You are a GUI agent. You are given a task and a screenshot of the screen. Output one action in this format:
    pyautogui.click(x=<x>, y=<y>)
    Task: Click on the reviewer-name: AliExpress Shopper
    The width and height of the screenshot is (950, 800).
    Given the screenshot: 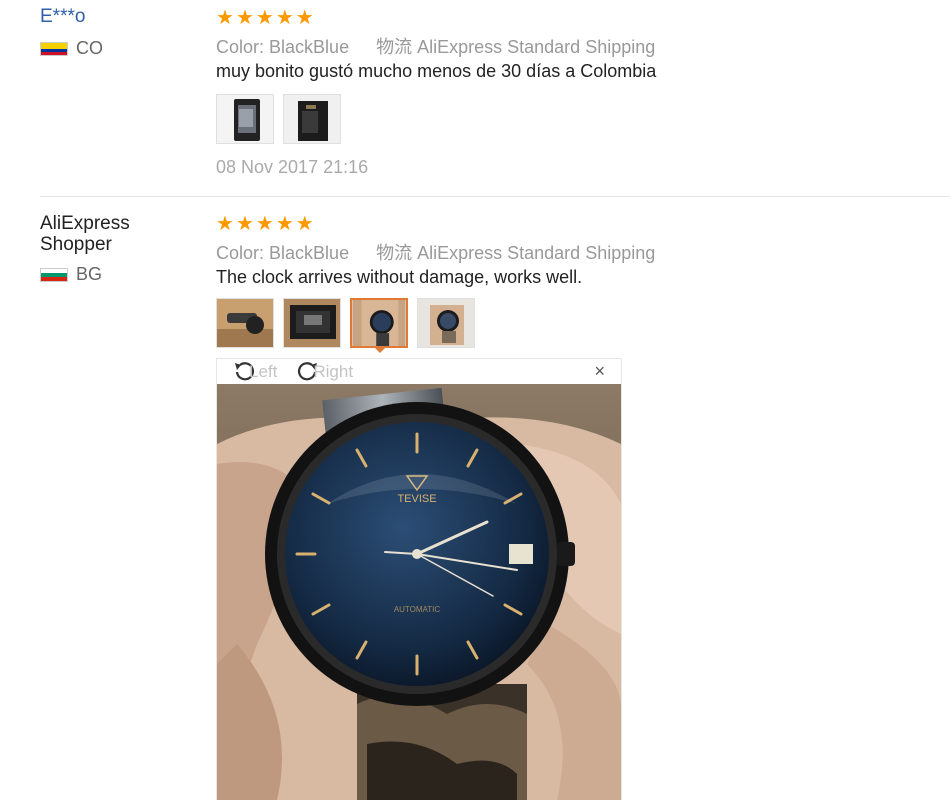 What is the action you would take?
    pyautogui.click(x=85, y=234)
    